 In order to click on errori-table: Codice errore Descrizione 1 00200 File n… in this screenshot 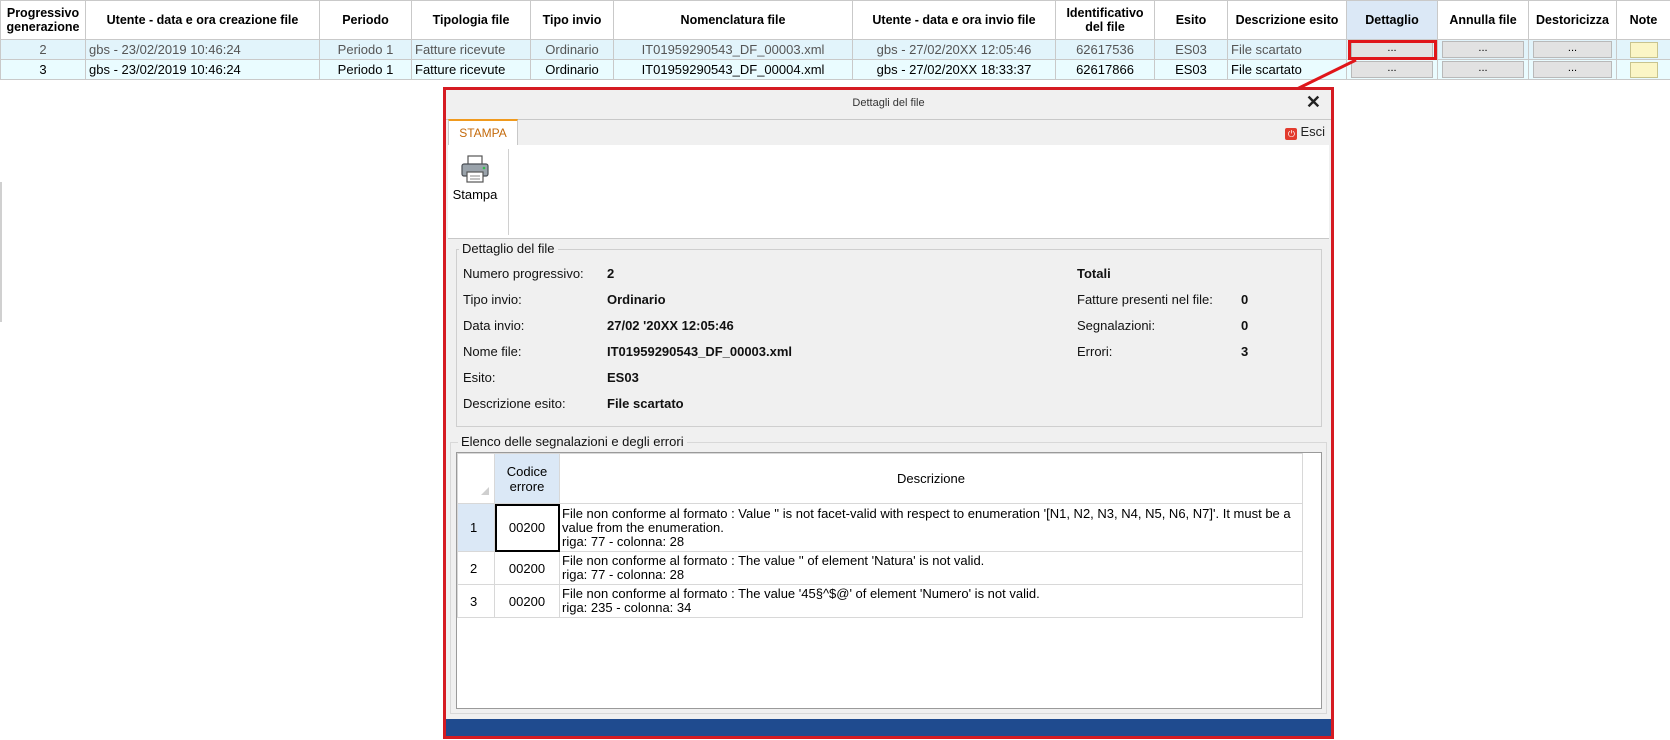, I will do `click(880, 535)`.